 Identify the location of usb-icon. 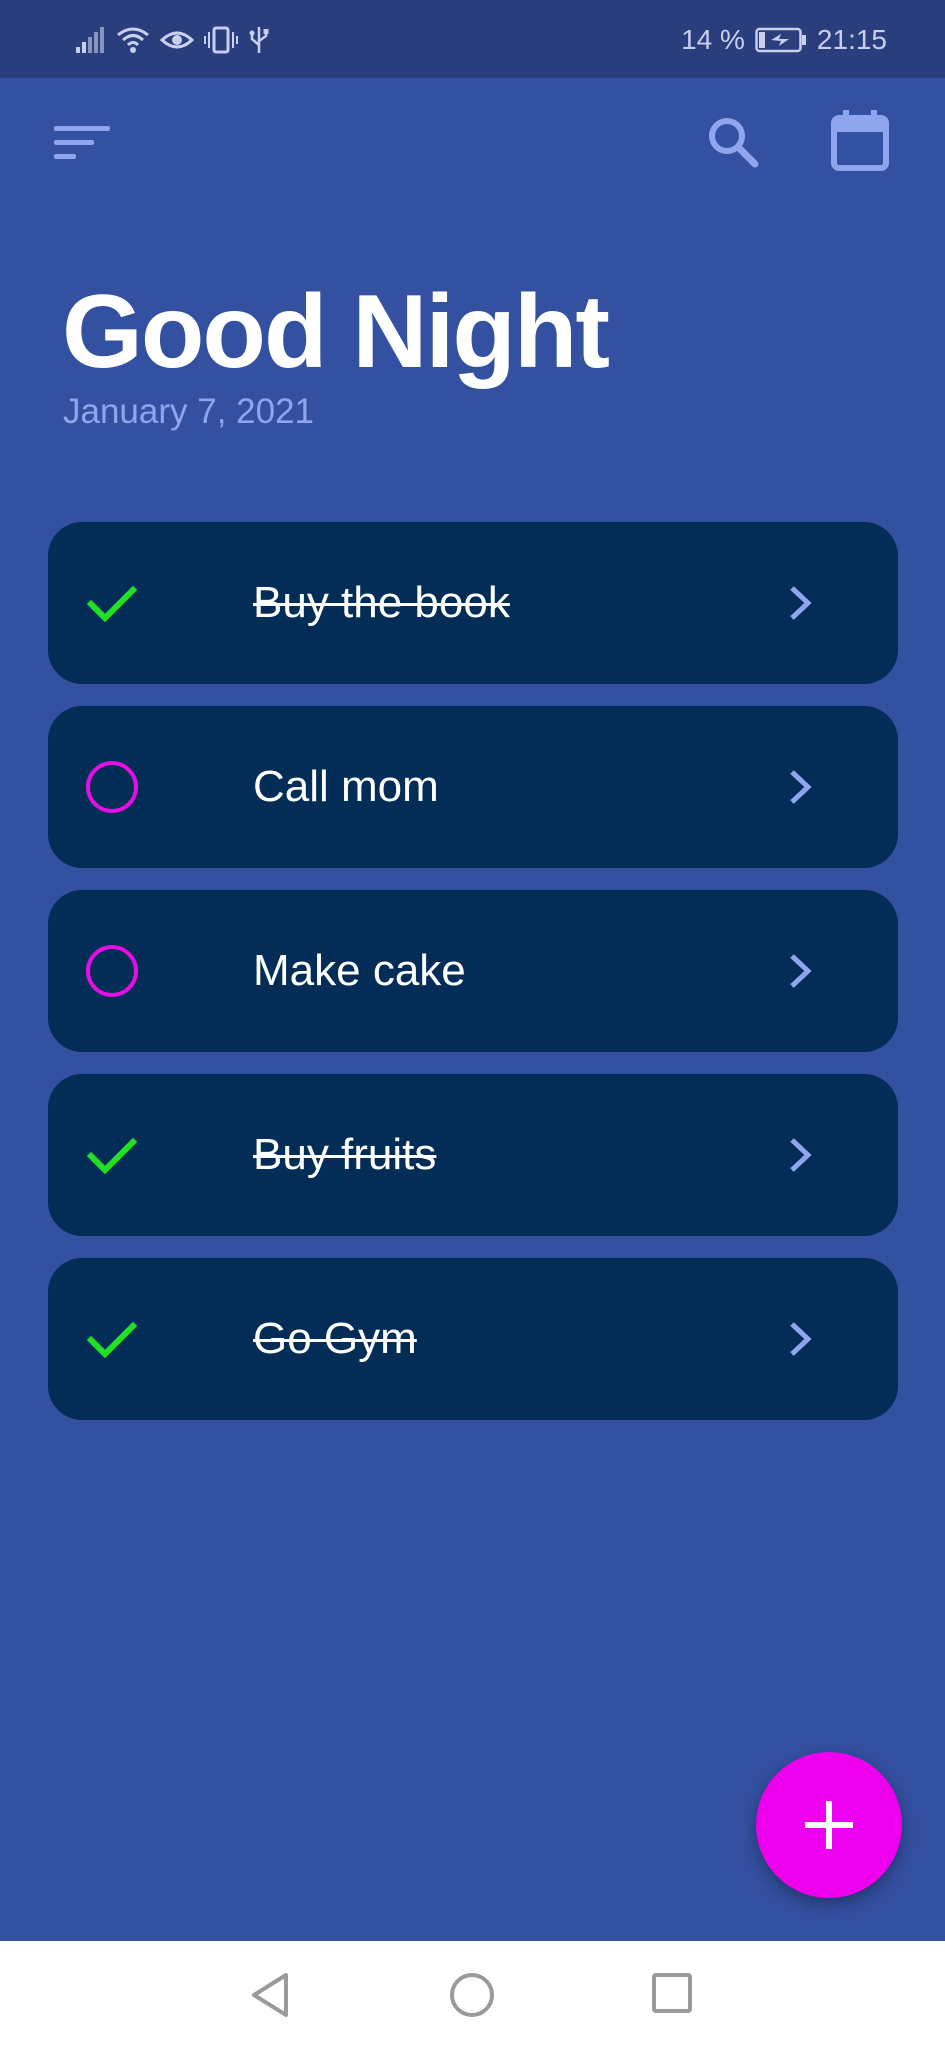
(259, 40).